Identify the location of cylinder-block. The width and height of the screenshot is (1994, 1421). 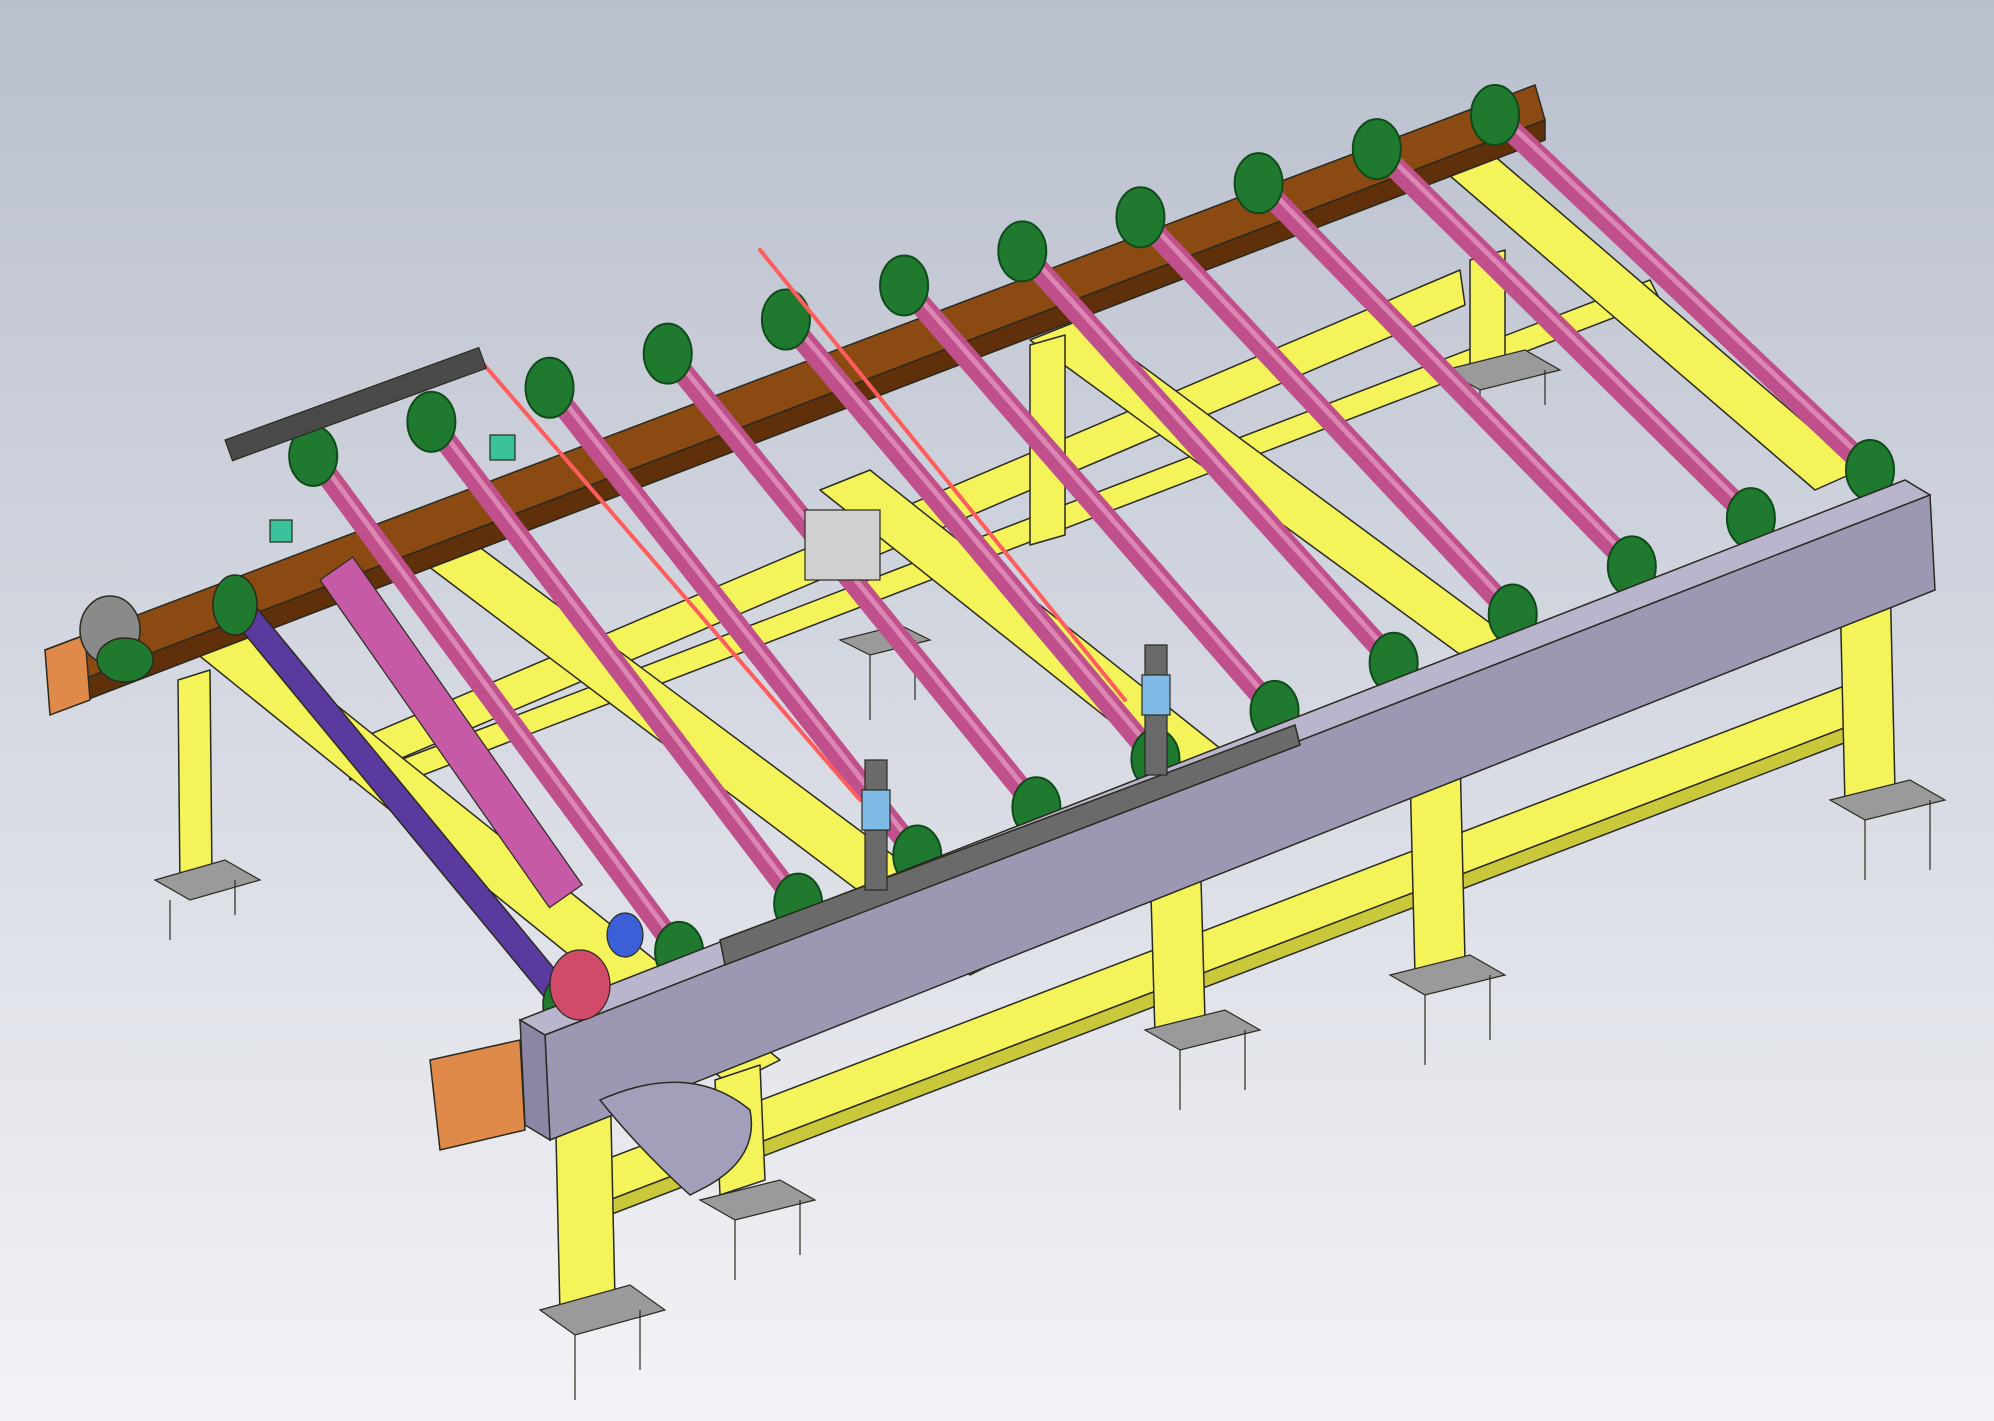
(842, 545).